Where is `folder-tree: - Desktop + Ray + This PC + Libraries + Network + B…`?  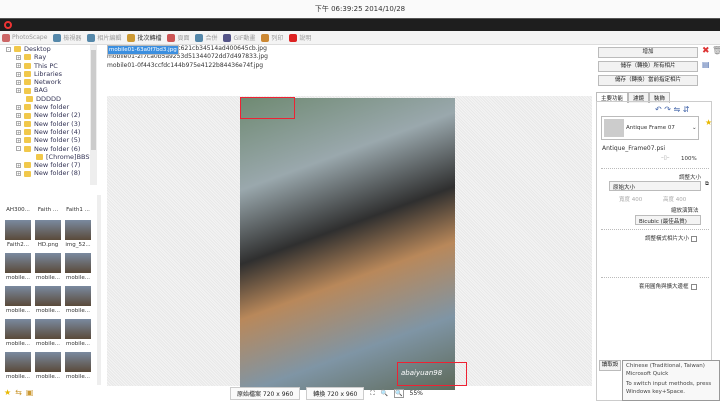 folder-tree: - Desktop + Ray + This PC + Libraries + Network + B… is located at coordinates (48, 115).